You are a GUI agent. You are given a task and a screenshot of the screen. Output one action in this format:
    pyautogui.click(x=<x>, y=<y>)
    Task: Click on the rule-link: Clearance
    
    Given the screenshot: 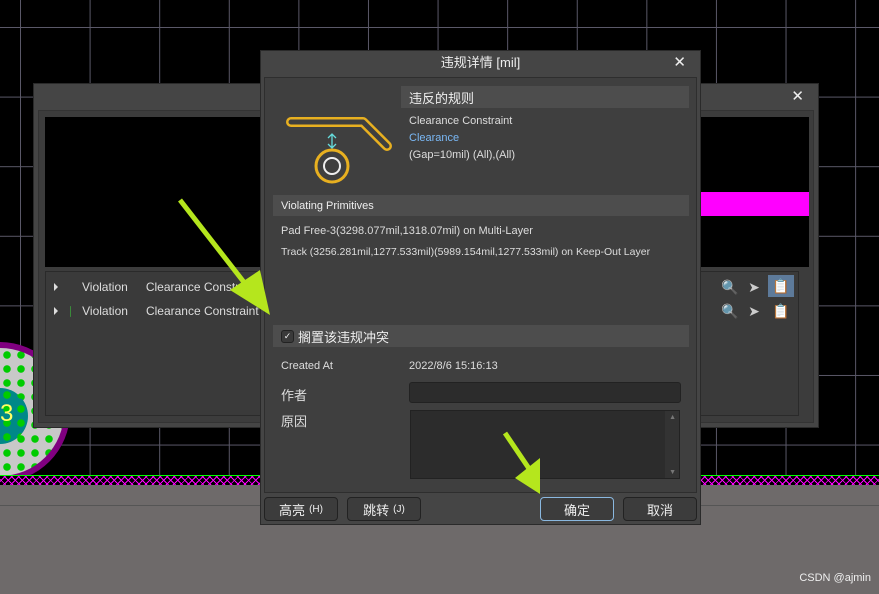 What is the action you would take?
    pyautogui.click(x=434, y=138)
    